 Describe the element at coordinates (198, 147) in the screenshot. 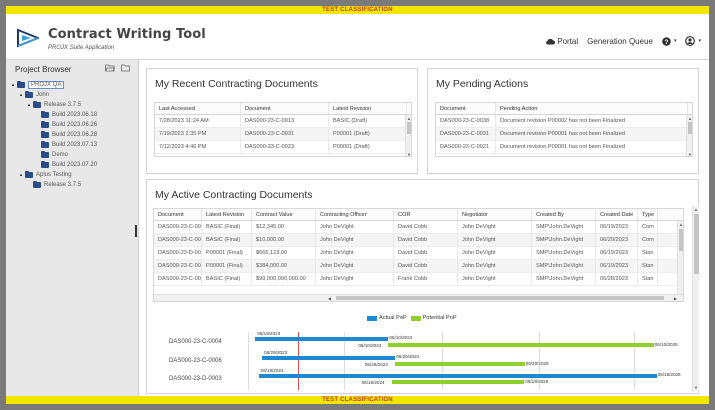

I see `table-cell: 7/12/2023 4:46 PM` at that location.